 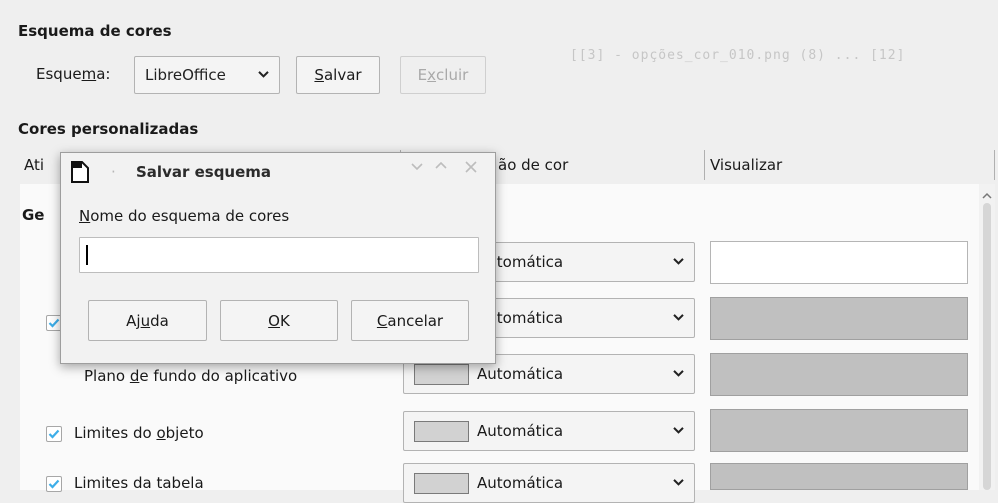 I want to click on text-caret, so click(x=87, y=255).